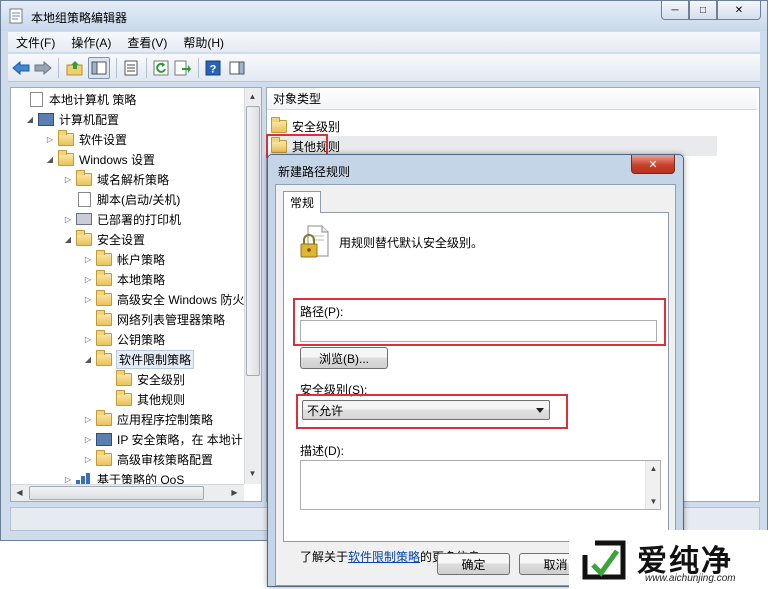 The height and width of the screenshot is (589, 768). I want to click on tree-item-scripts-startup-shutdown: 脚本(启动/关机), so click(122, 199).